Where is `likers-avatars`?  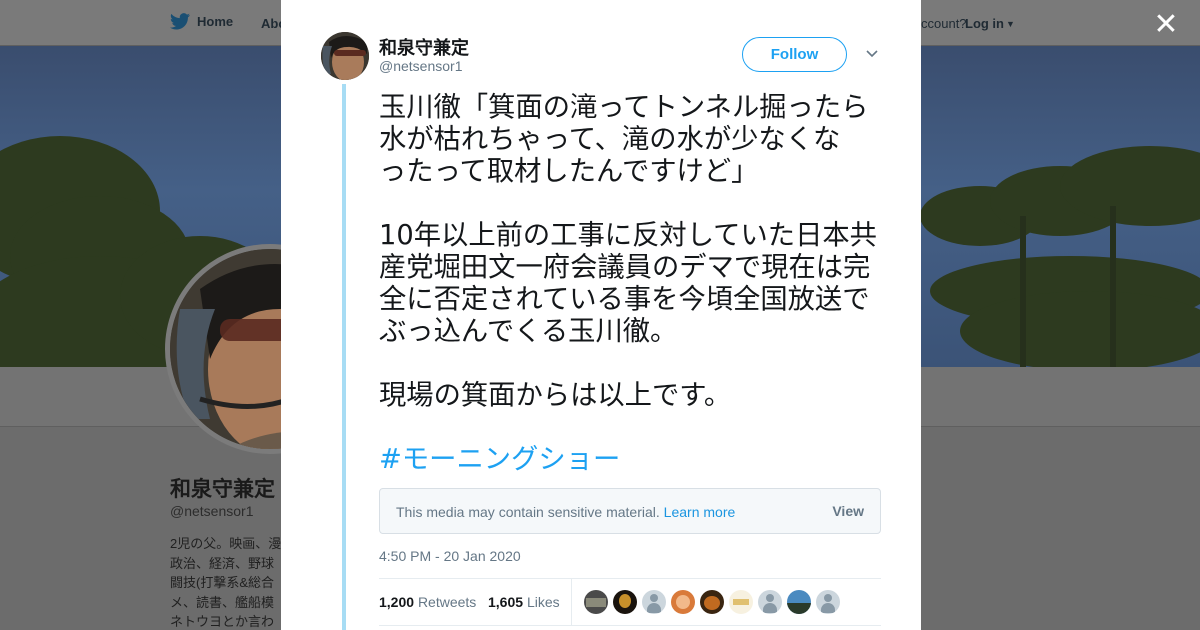
likers-avatars is located at coordinates (712, 602).